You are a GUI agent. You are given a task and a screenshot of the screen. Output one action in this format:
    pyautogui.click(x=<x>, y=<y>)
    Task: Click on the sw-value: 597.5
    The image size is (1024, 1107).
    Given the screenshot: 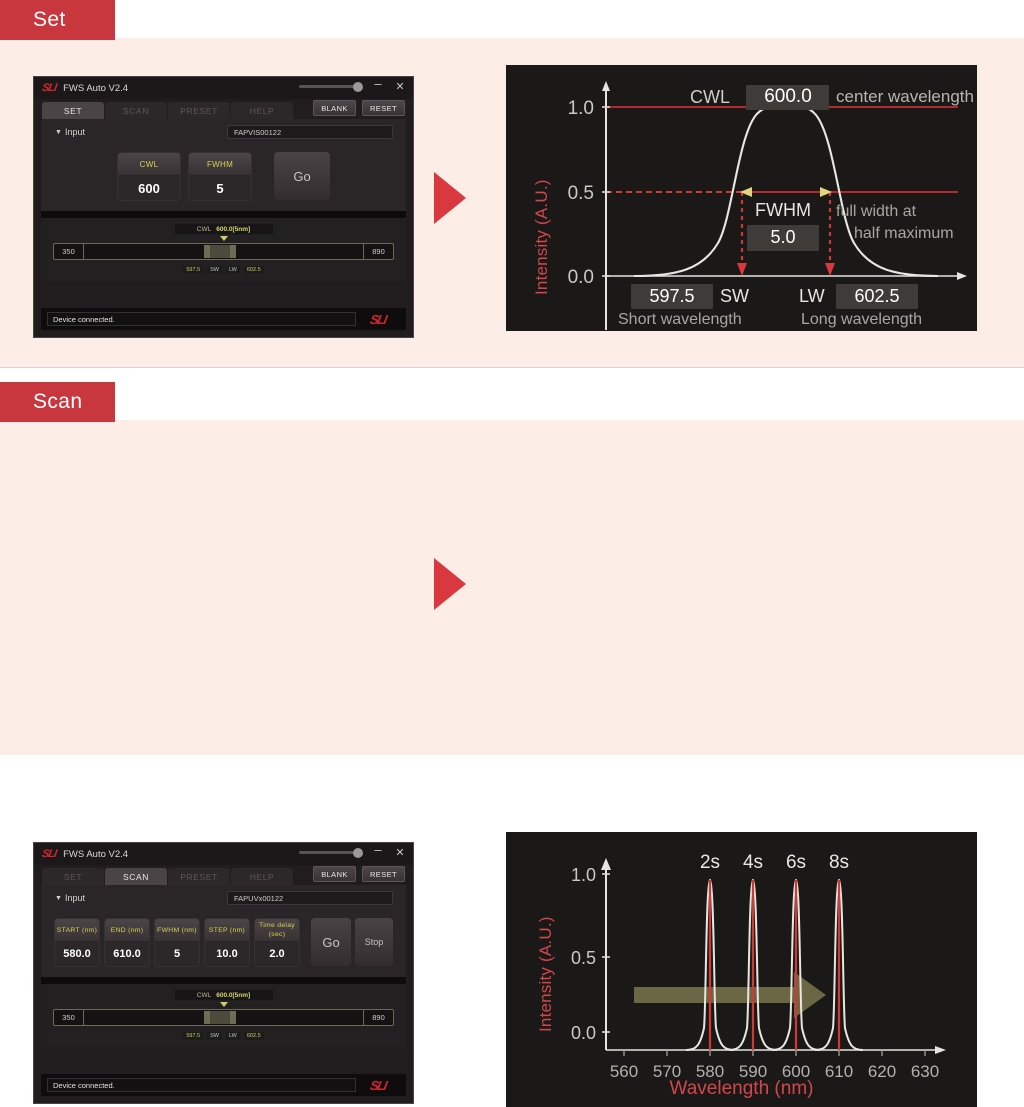 What is the action you would take?
    pyautogui.click(x=193, y=1036)
    